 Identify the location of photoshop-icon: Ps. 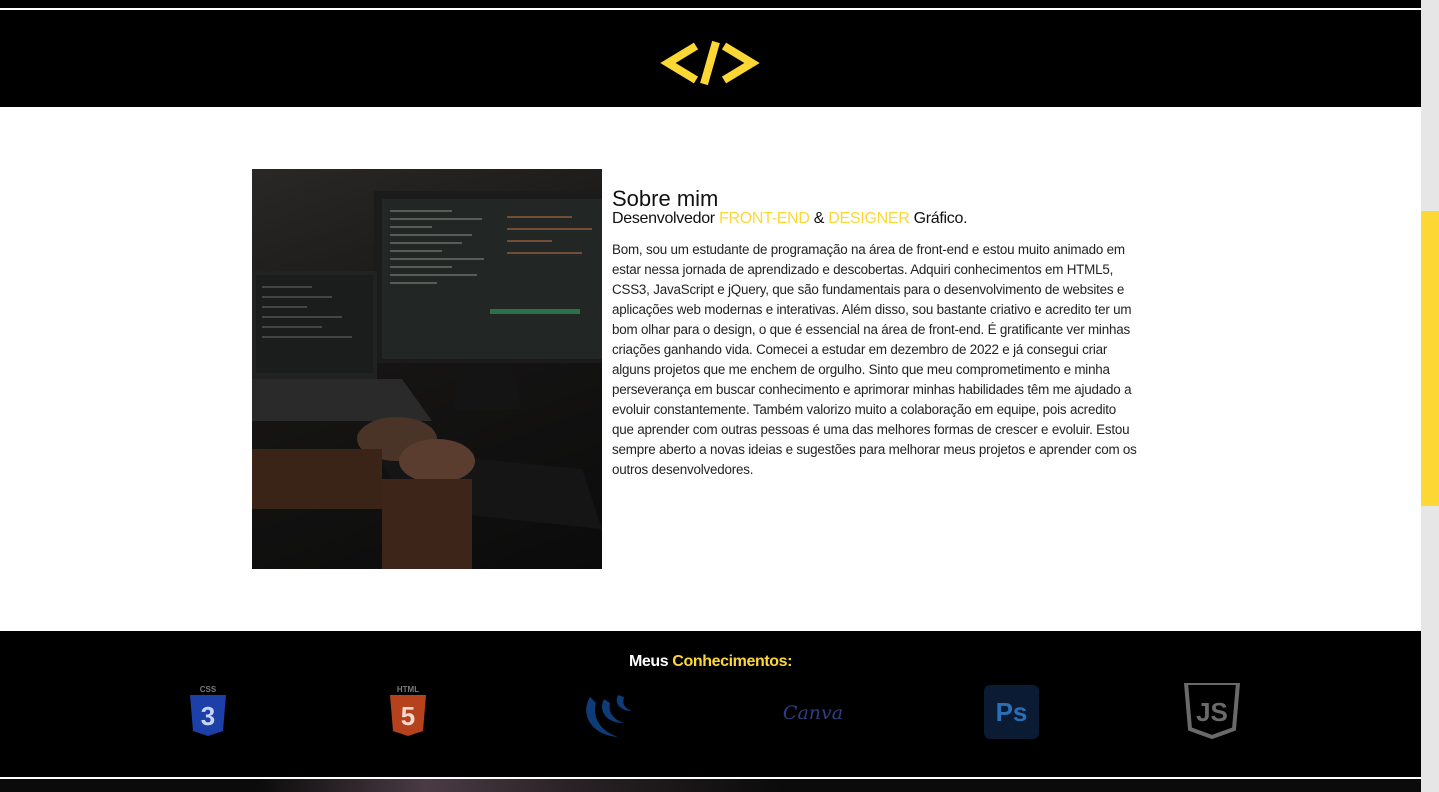
(1011, 712).